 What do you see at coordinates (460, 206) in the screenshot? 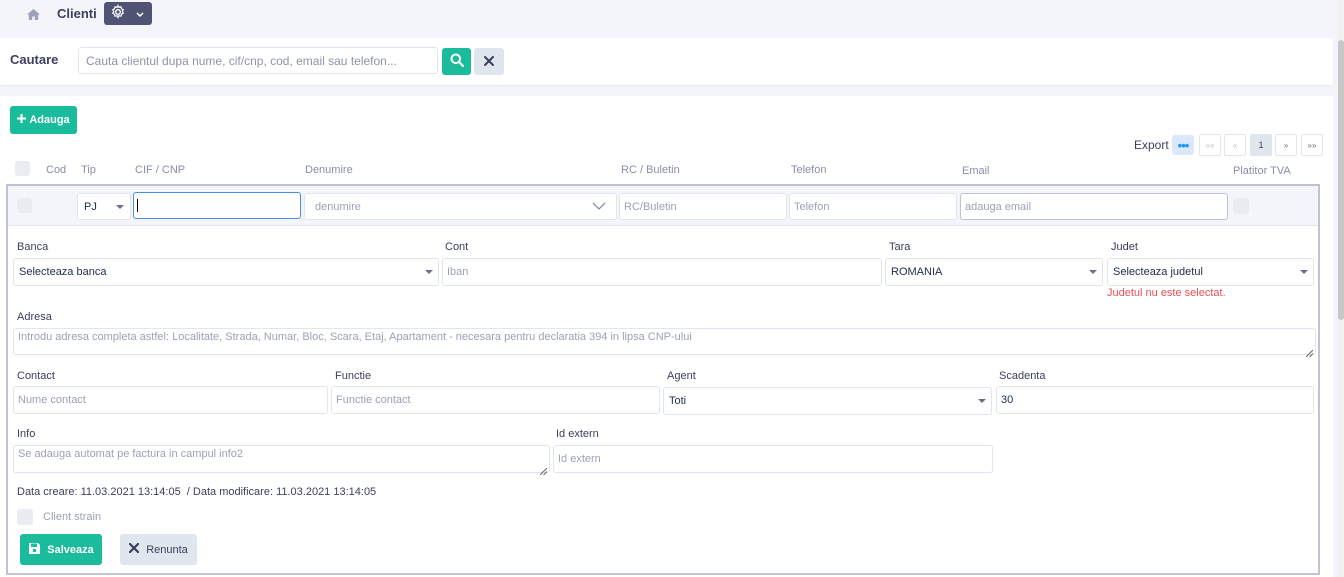
I see `denumire-select: denumire` at bounding box center [460, 206].